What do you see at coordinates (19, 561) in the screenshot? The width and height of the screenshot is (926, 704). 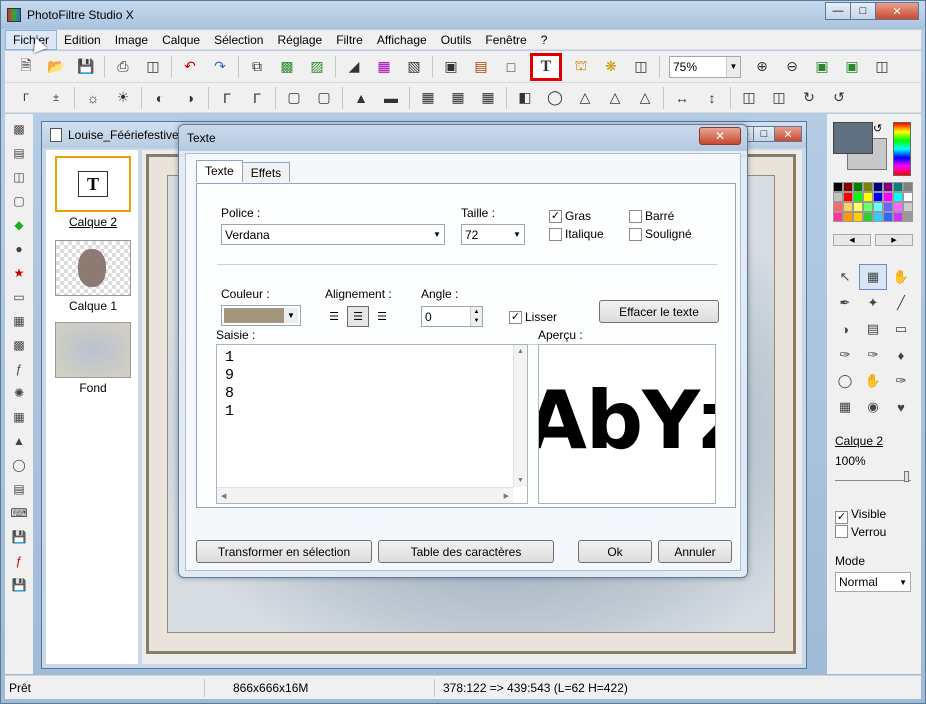 I see `script-f-icon: ƒ` at bounding box center [19, 561].